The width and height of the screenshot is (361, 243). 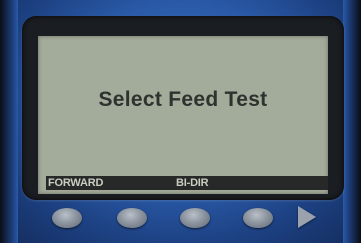 What do you see at coordinates (76, 183) in the screenshot?
I see `softkey-label-forward: FORWARD` at bounding box center [76, 183].